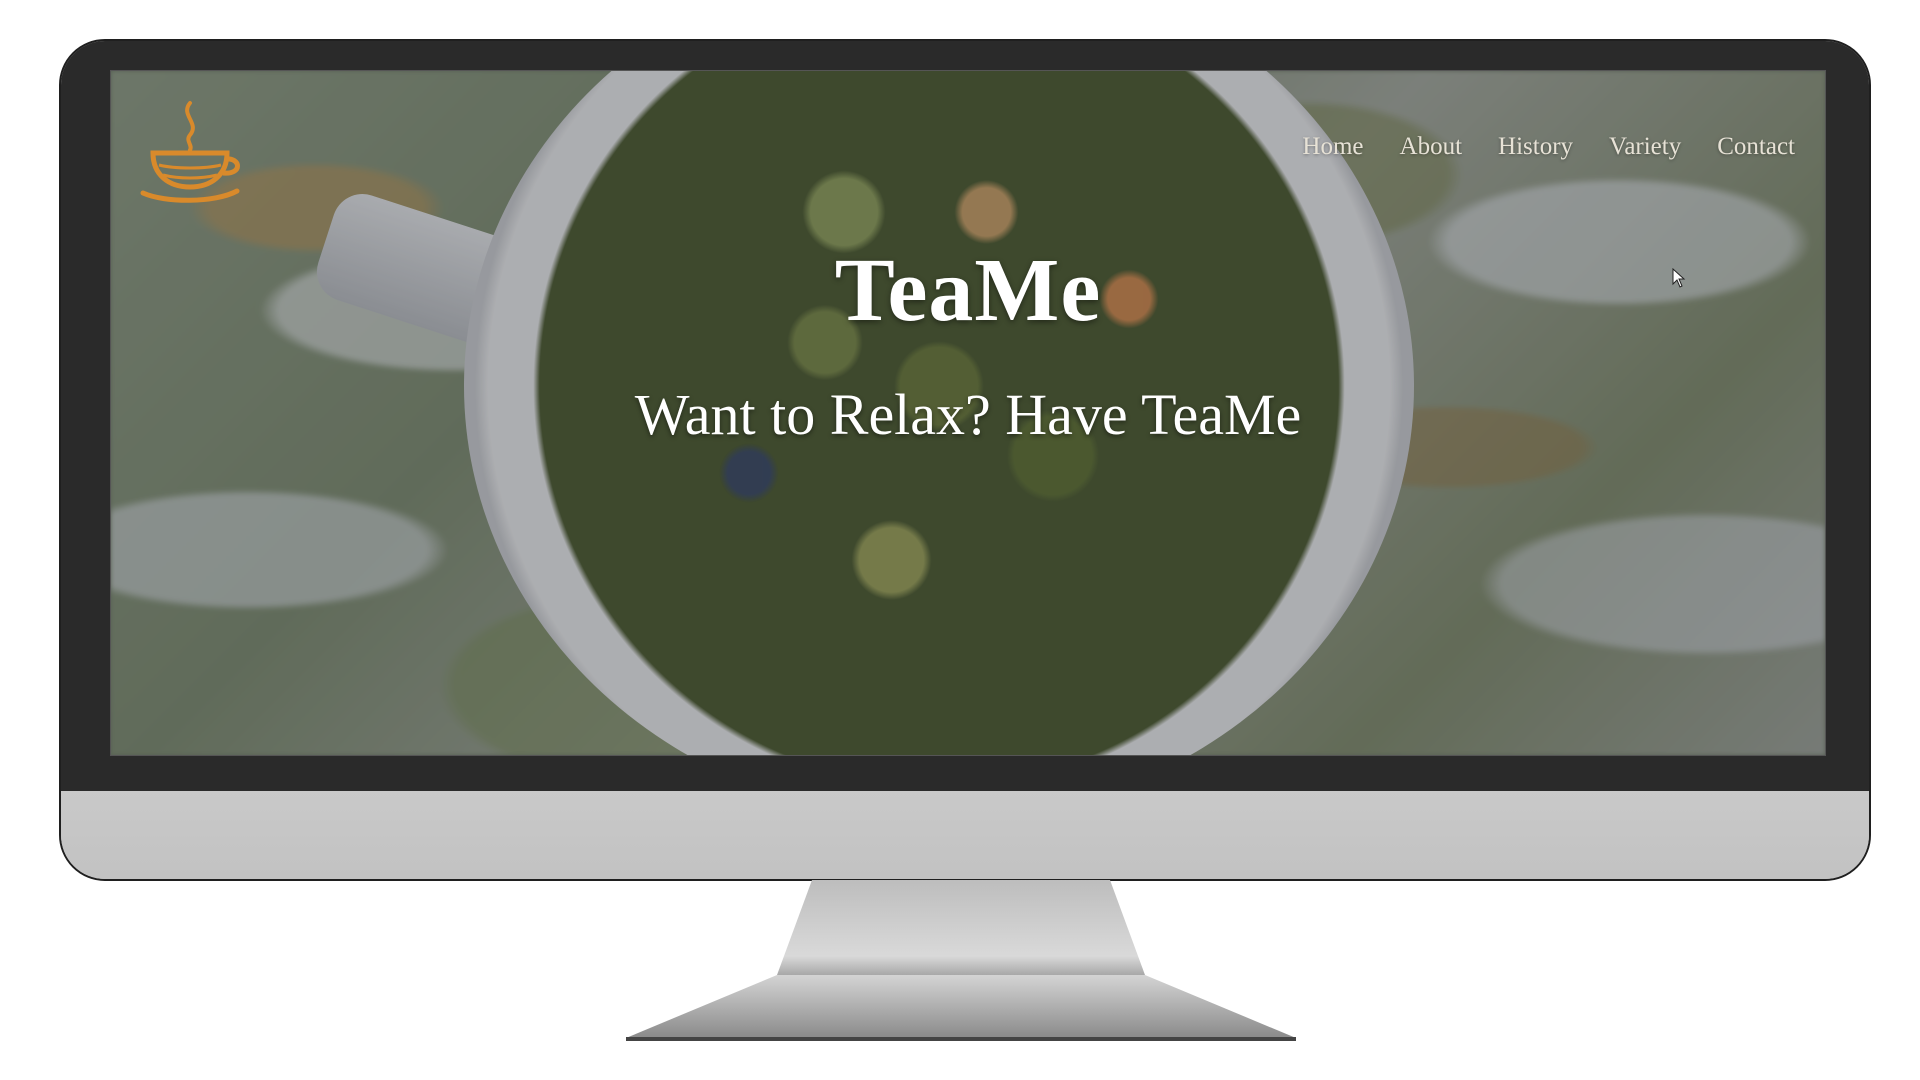 The height and width of the screenshot is (1080, 1920). I want to click on main-nav: Home About History Variety Contact, so click(1548, 147).